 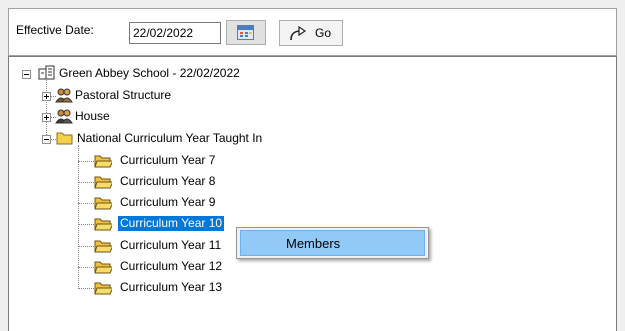 What do you see at coordinates (167, 181) in the screenshot?
I see `tree-node-curriculum-year-8: Curriculum Year 8` at bounding box center [167, 181].